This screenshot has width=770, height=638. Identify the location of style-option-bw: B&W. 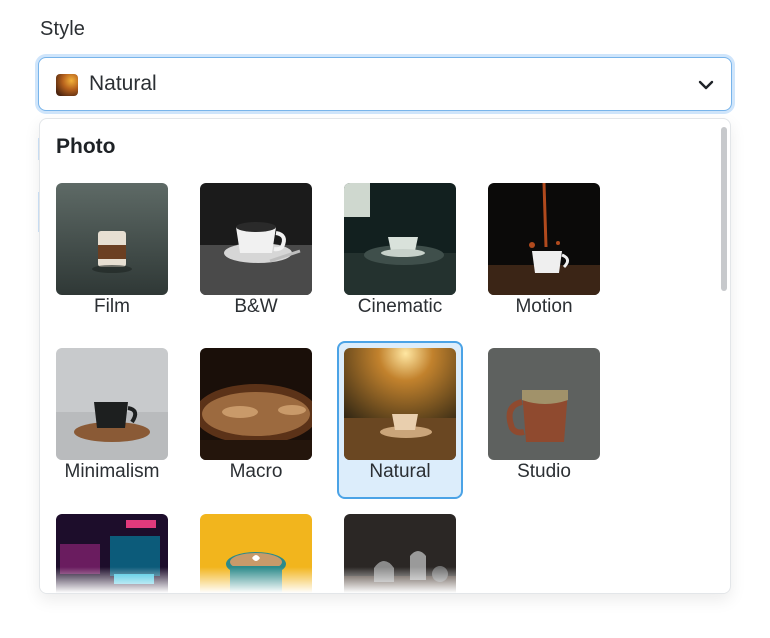
(256, 255).